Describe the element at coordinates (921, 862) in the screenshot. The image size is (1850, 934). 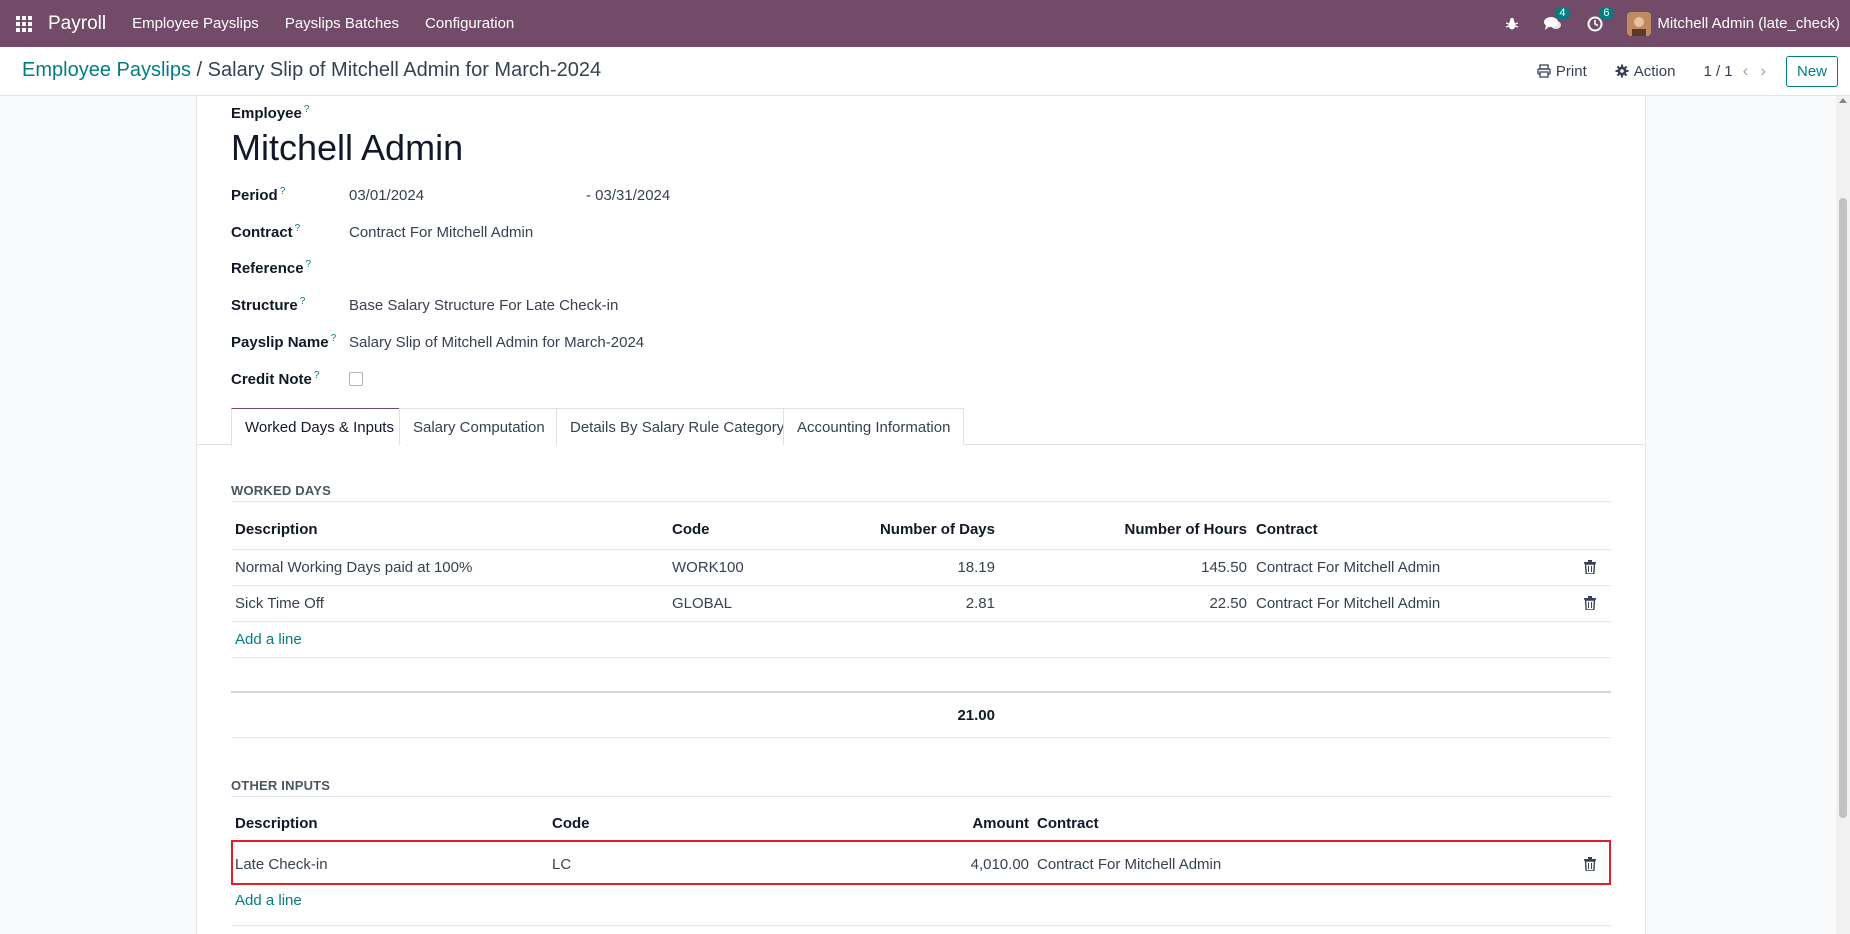
I see `row-highlight-box` at that location.